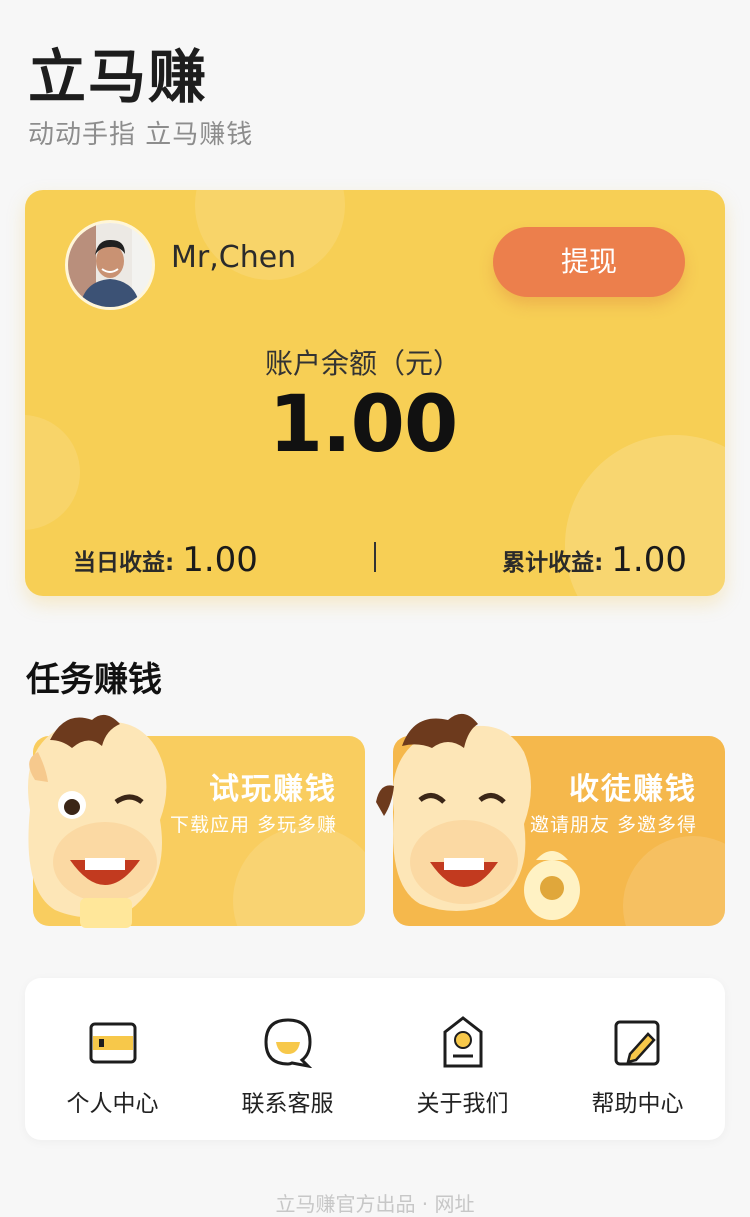  Describe the element at coordinates (375, 557) in the screenshot. I see `stat-divider` at that location.